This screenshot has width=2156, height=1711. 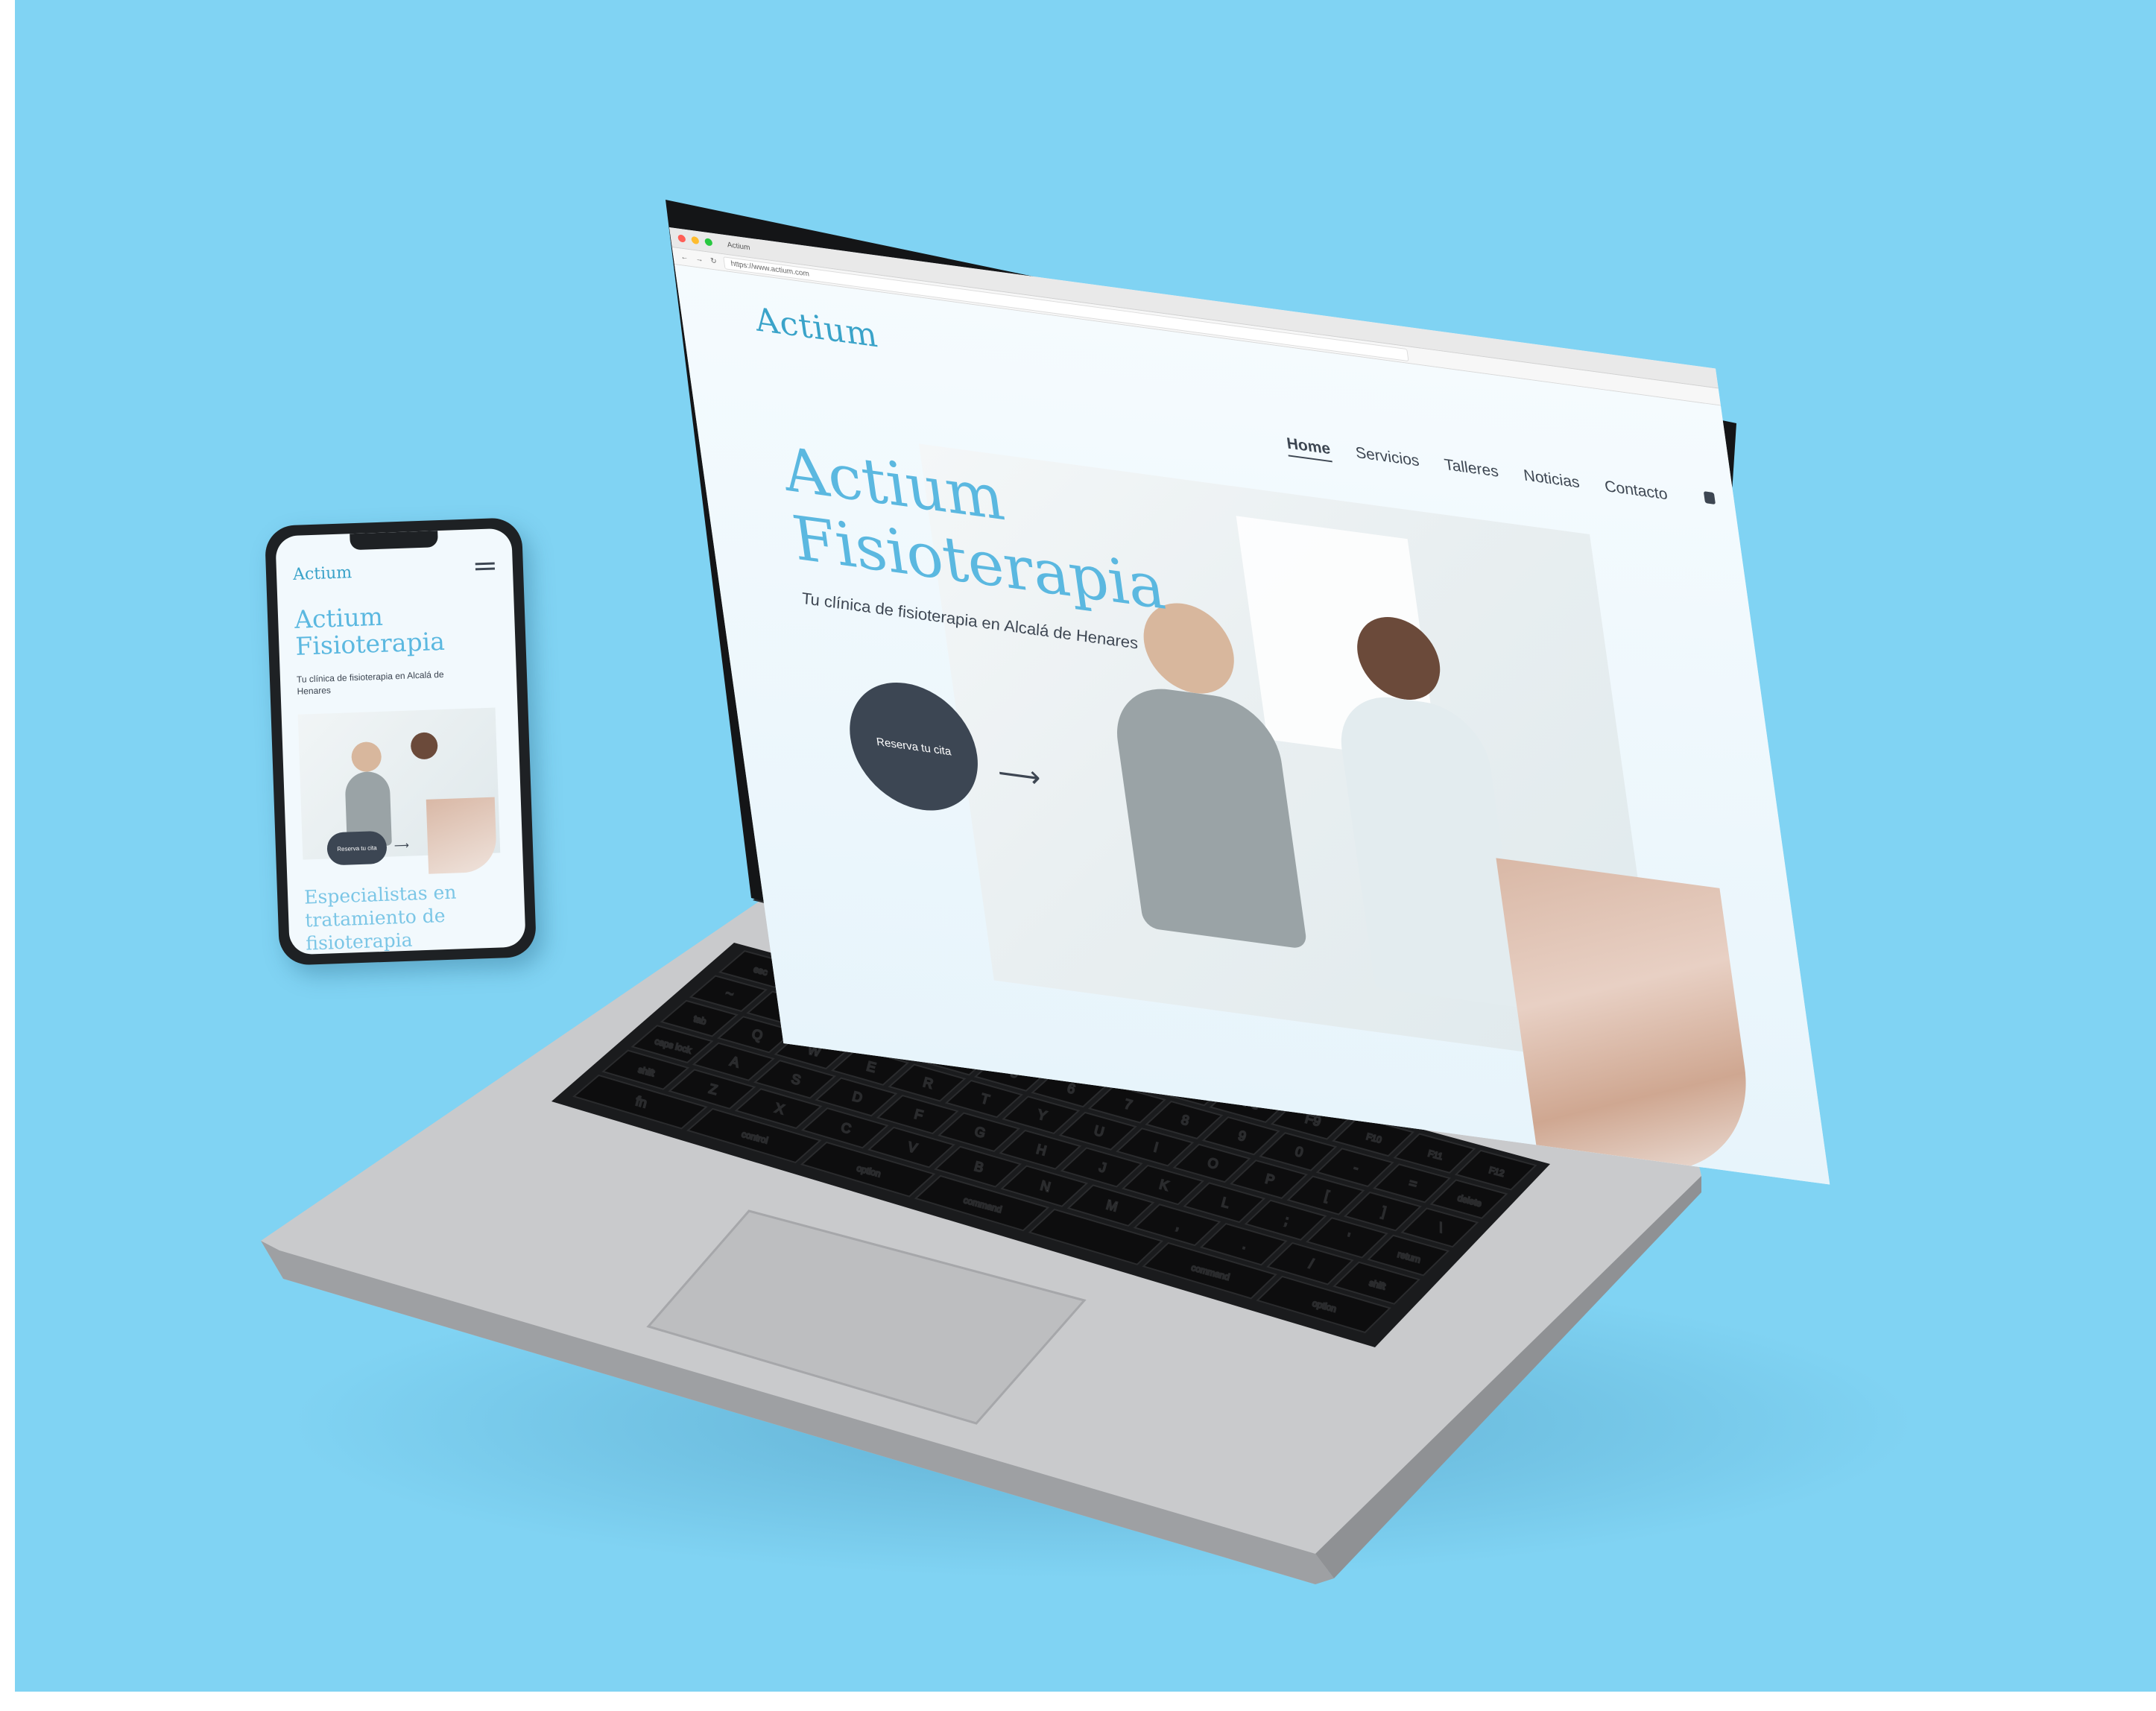 What do you see at coordinates (1429, 848) in the screenshot?
I see `therapist-body` at bounding box center [1429, 848].